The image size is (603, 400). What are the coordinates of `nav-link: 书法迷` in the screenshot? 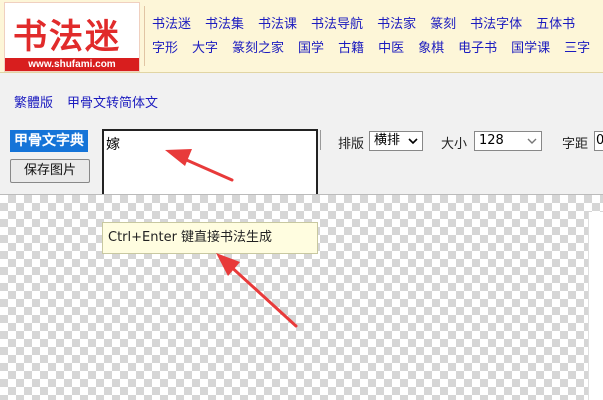 It's located at (171, 22).